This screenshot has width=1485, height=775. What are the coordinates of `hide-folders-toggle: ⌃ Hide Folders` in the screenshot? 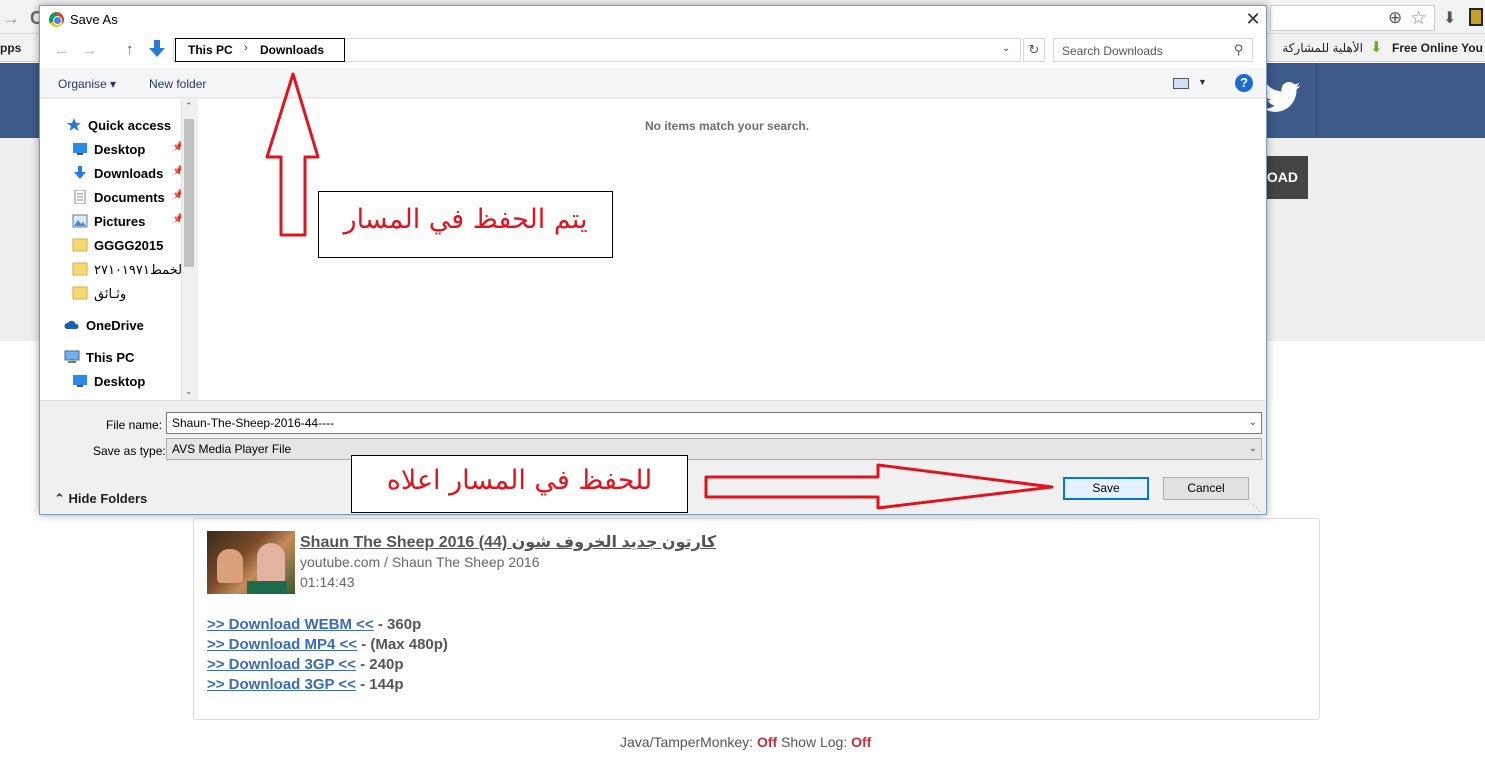 It's located at (100, 499).